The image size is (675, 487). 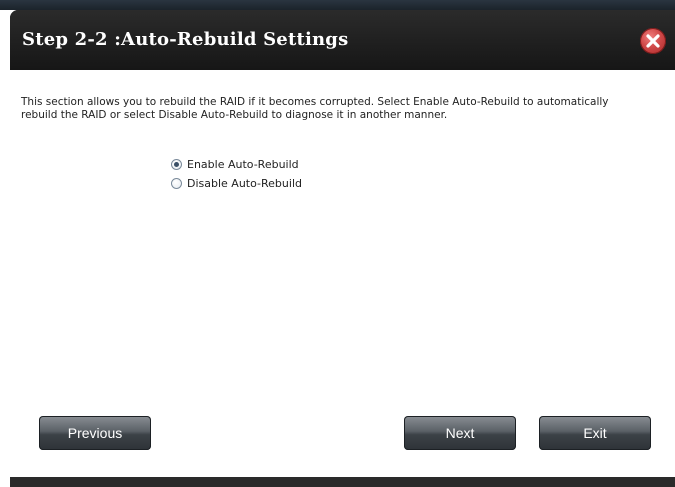 I want to click on disable-auto-rebuild-radio, so click(x=176, y=183).